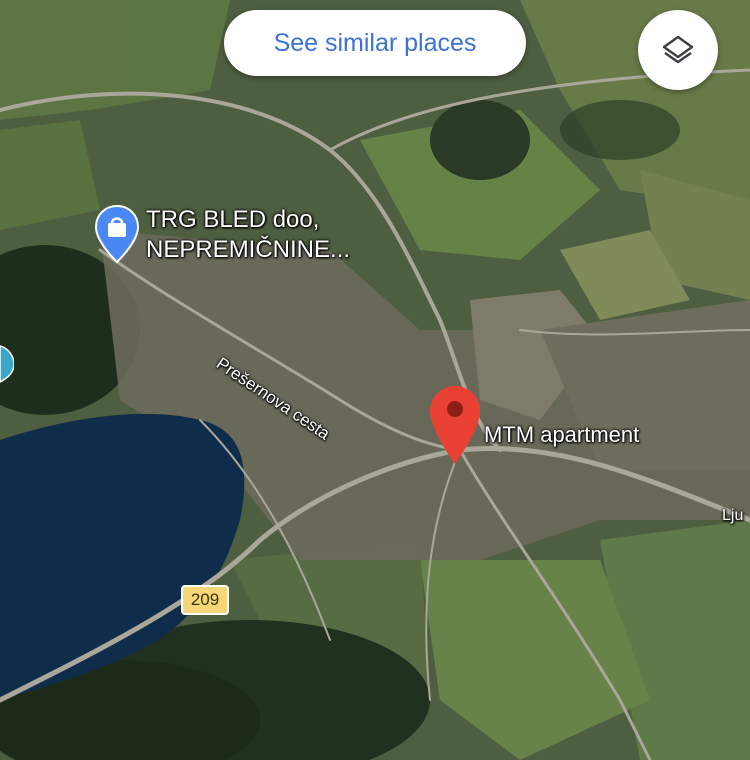 The height and width of the screenshot is (760, 750). What do you see at coordinates (7, 364) in the screenshot?
I see `partial-poi-icon` at bounding box center [7, 364].